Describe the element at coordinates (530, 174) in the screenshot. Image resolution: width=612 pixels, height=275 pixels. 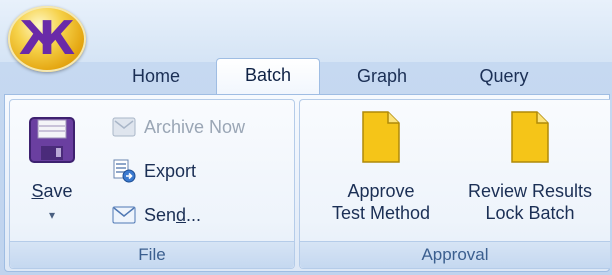
I see `review-results-lock-batch-button: Review Results Lock Batch` at that location.